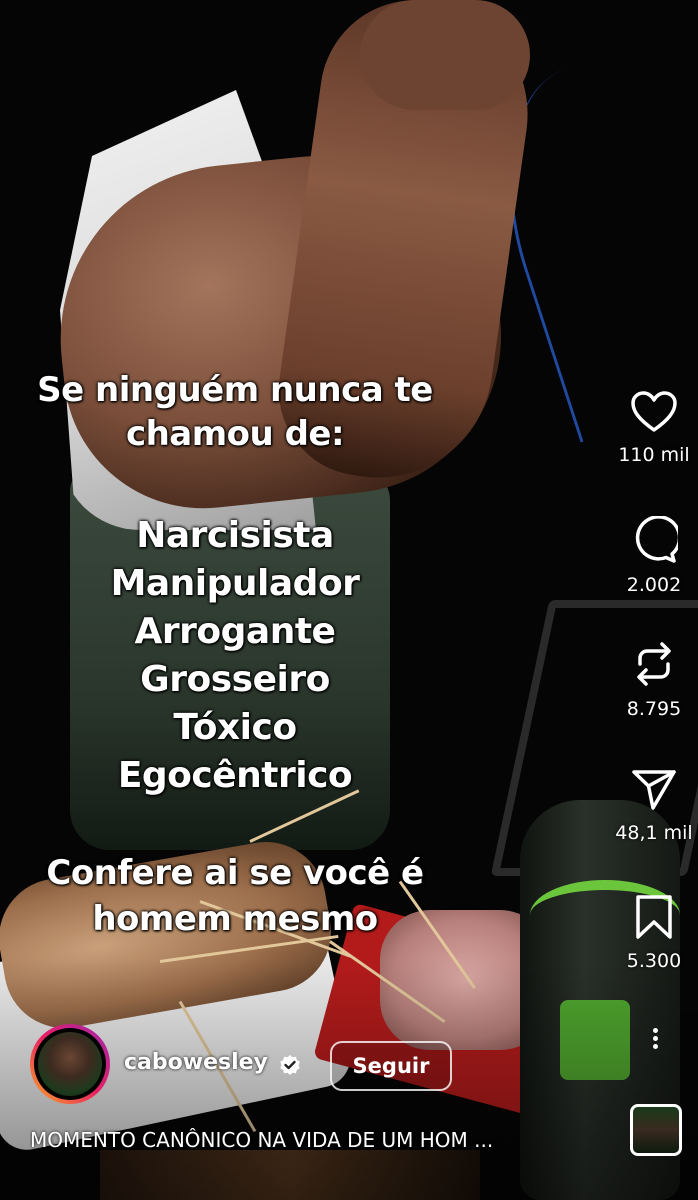 This screenshot has width=698, height=1200. I want to click on send-icon, so click(654, 790).